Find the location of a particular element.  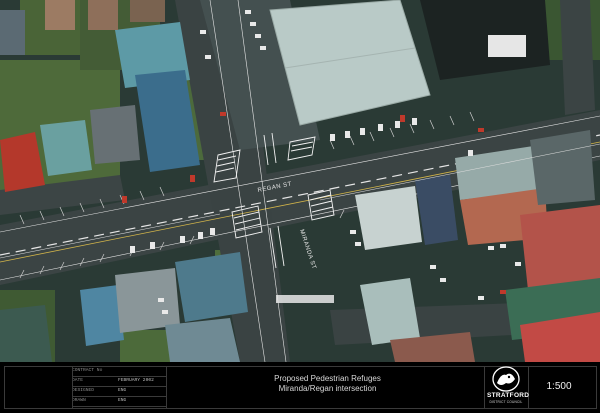

row-value: FEBRUARY 2002 is located at coordinates (136, 380).